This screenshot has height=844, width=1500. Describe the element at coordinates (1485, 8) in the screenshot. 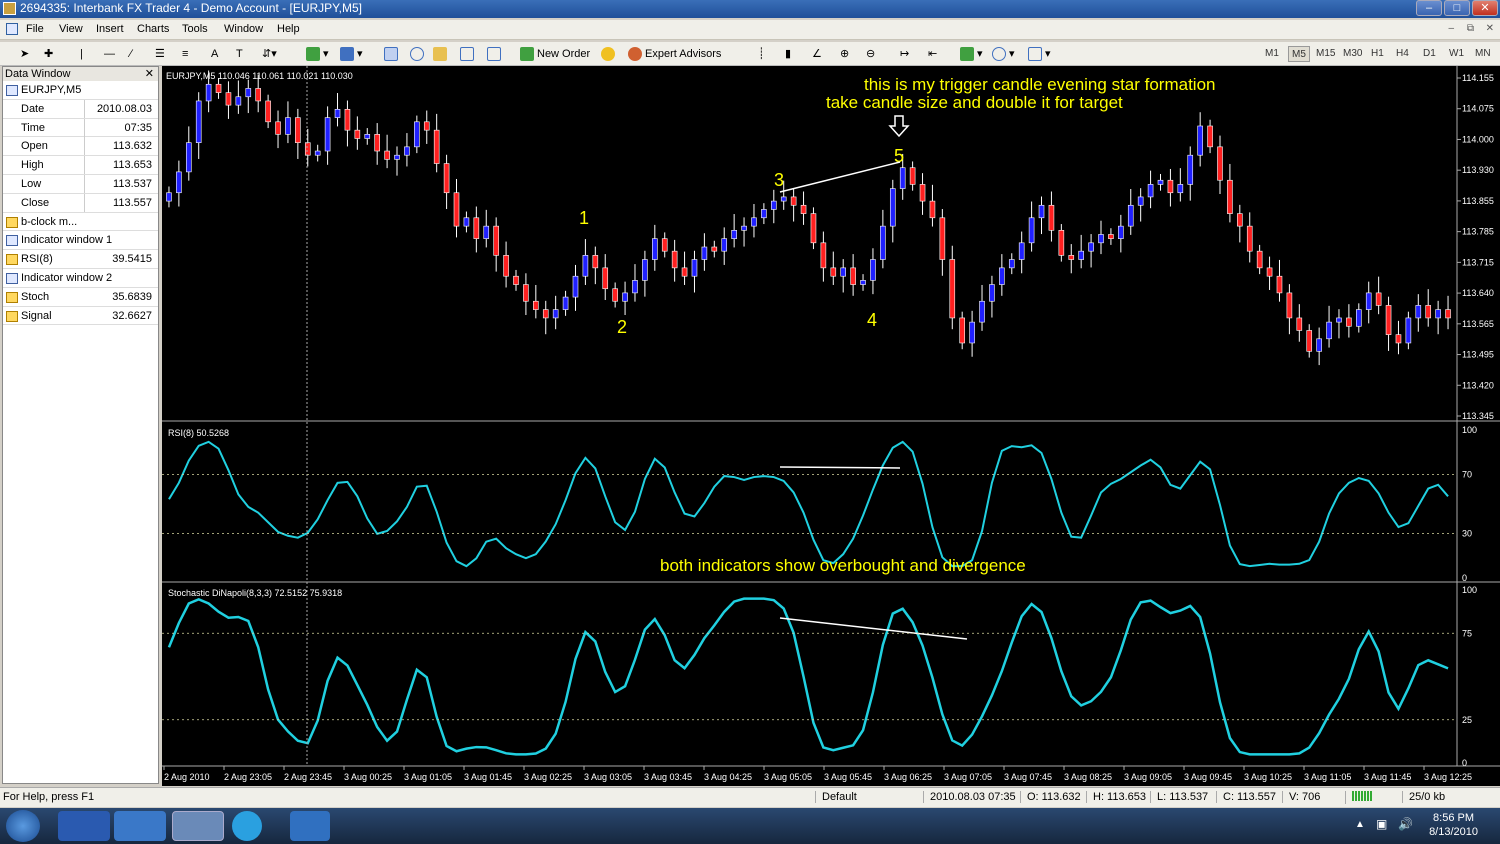

I see `close-button: ✕` at that location.